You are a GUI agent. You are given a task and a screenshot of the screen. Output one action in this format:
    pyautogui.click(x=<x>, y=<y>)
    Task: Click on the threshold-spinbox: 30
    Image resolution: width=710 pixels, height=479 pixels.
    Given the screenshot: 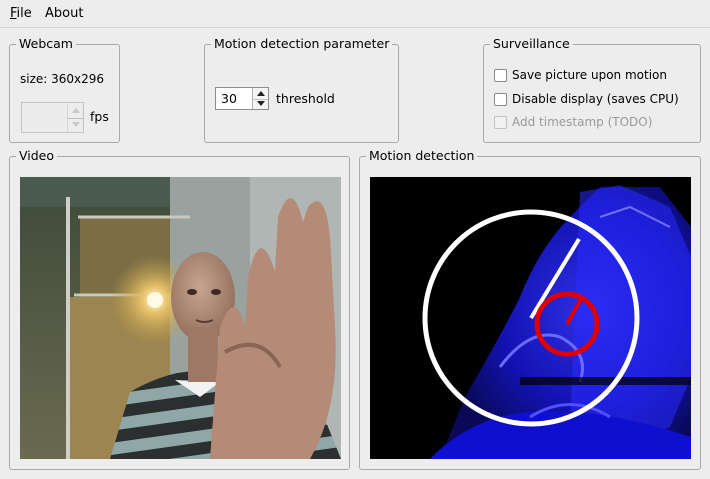 What is the action you would take?
    pyautogui.click(x=242, y=98)
    